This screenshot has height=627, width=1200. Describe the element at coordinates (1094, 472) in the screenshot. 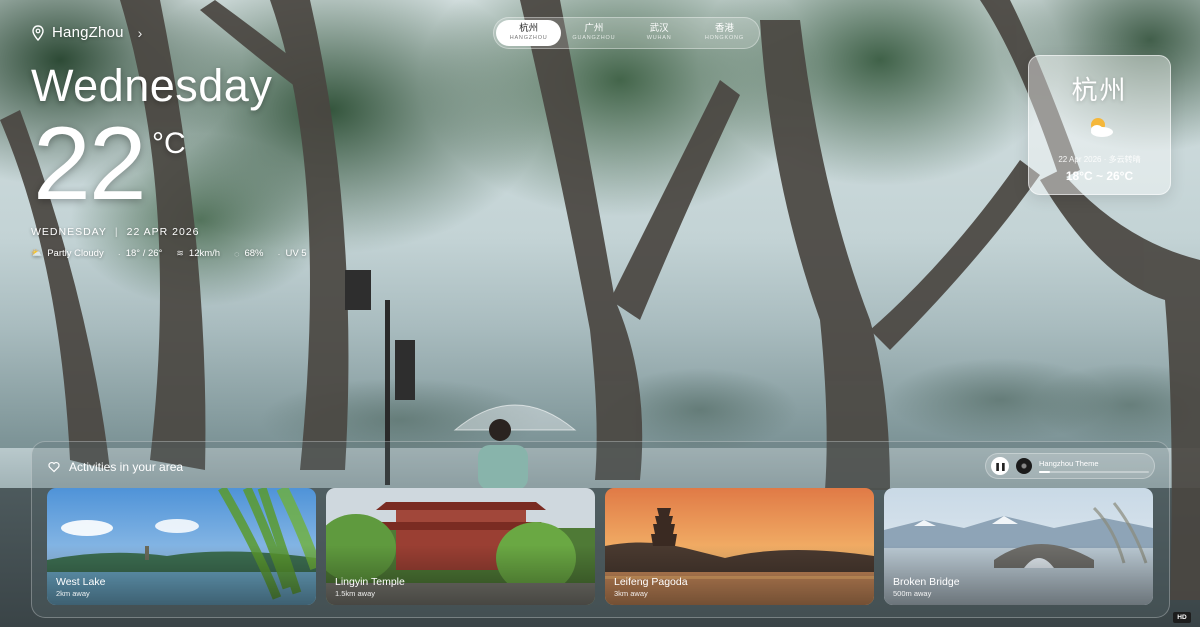

I see `track-progress-bar` at that location.